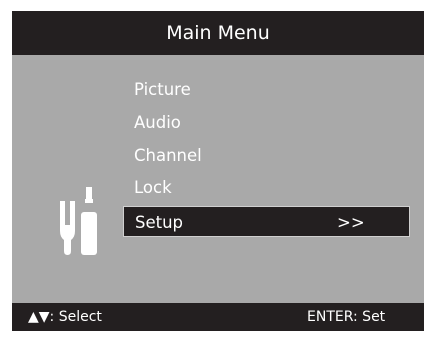 The height and width of the screenshot is (342, 436). What do you see at coordinates (159, 222) in the screenshot?
I see `menu-item-label: Setup` at bounding box center [159, 222].